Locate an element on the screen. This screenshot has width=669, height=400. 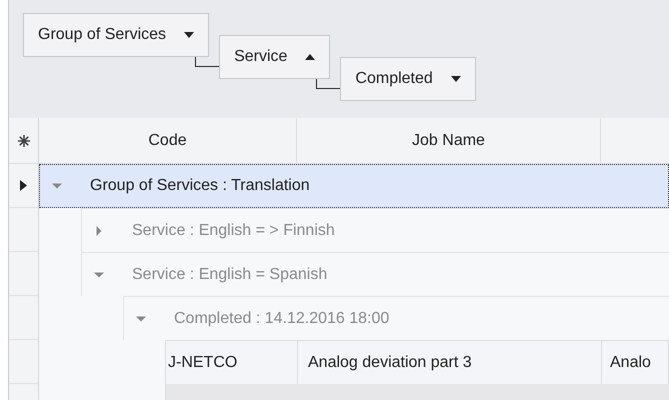
group-row: Group of Services : Translation is located at coordinates (354, 186).